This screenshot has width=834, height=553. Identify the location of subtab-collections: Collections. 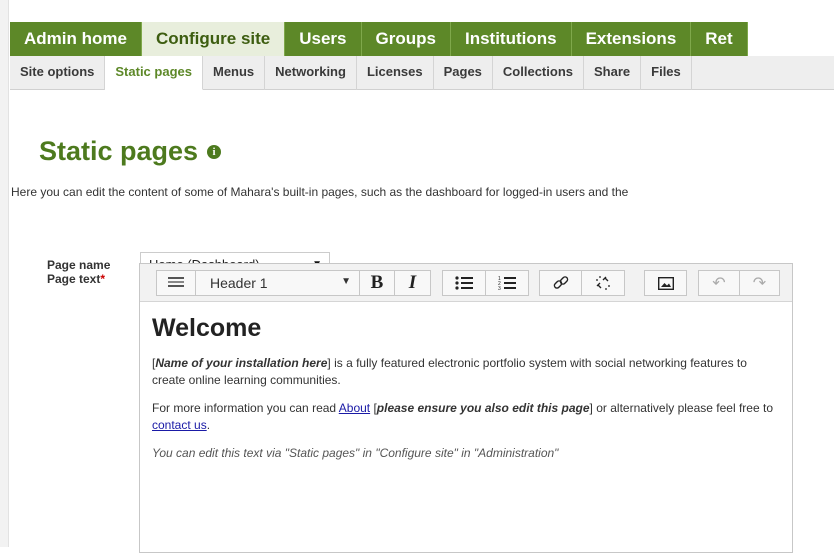
(538, 73).